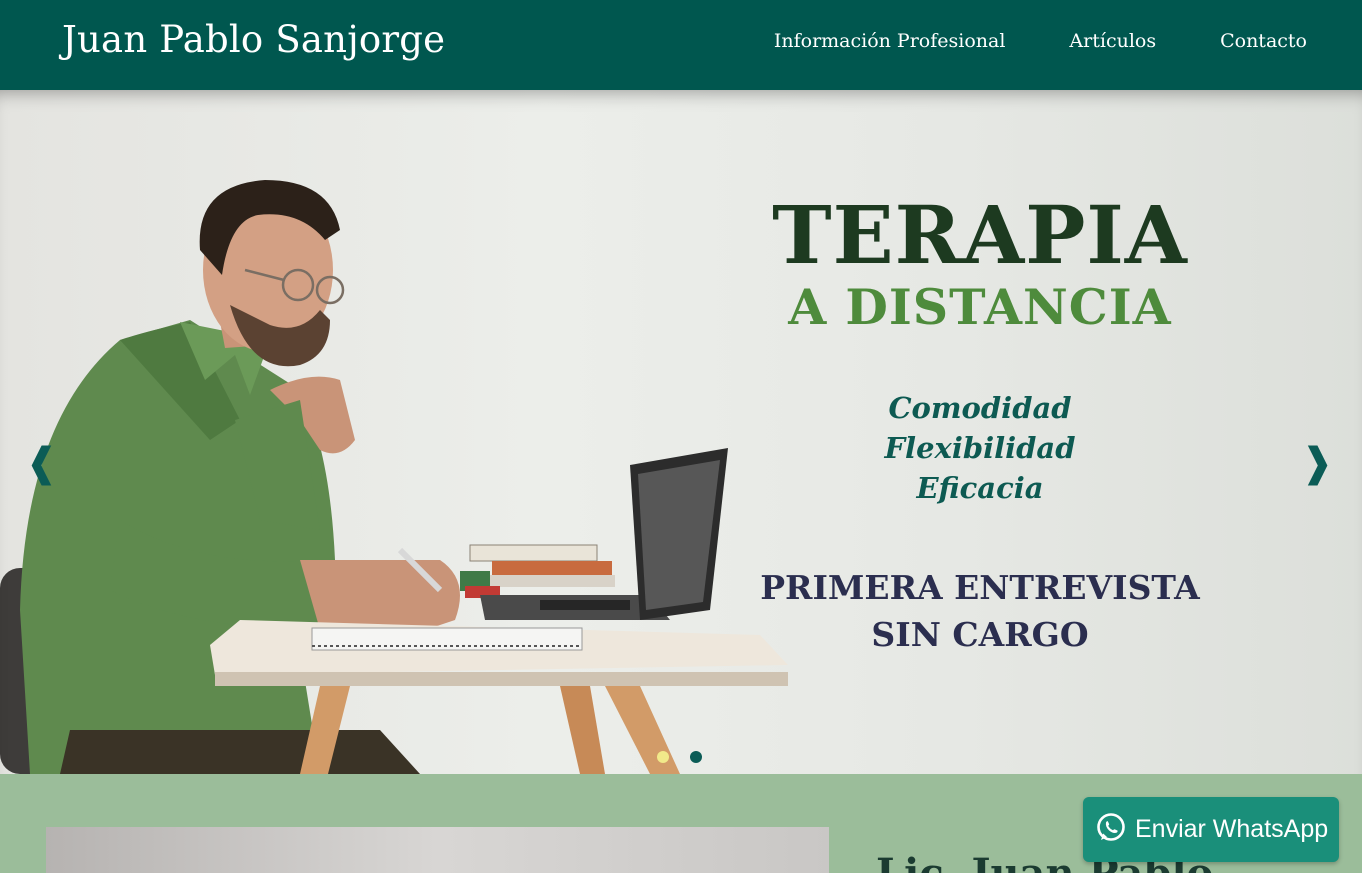  What do you see at coordinates (980, 634) in the screenshot?
I see `hero-cta-line: SIN CARGO` at bounding box center [980, 634].